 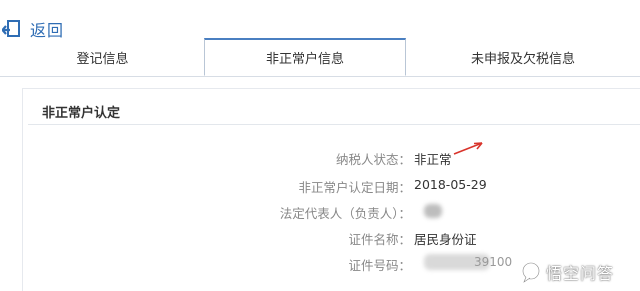 I want to click on id-number-fragment: 39100, so click(x=493, y=262).